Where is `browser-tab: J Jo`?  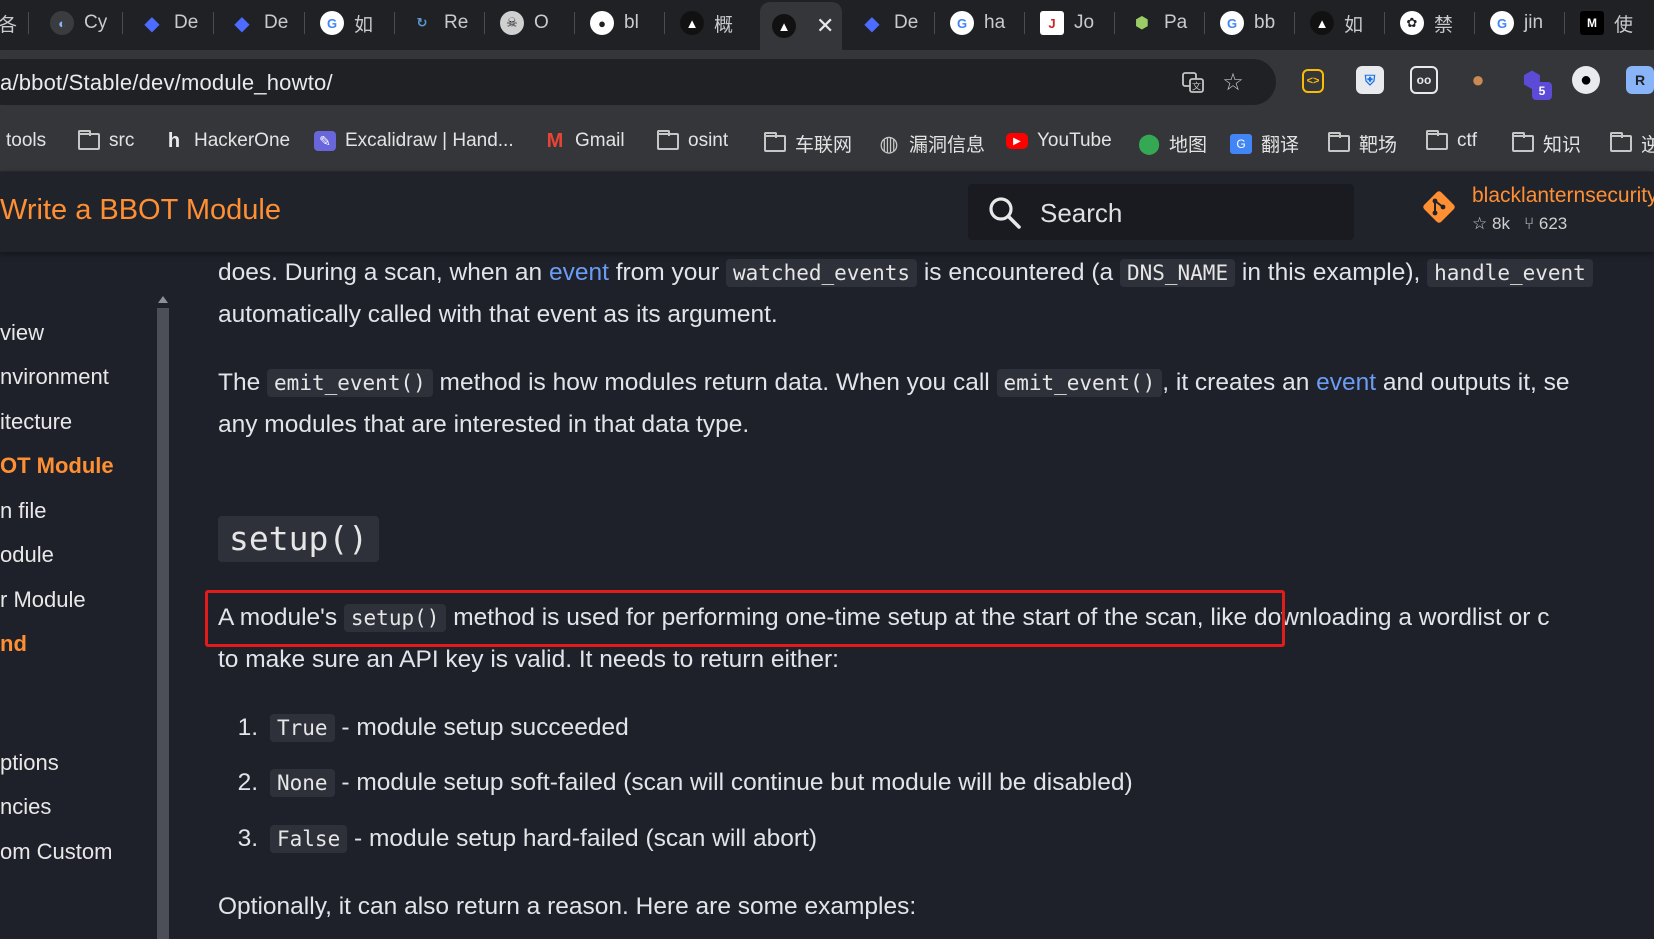 browser-tab: J Jo is located at coordinates (1071, 23).